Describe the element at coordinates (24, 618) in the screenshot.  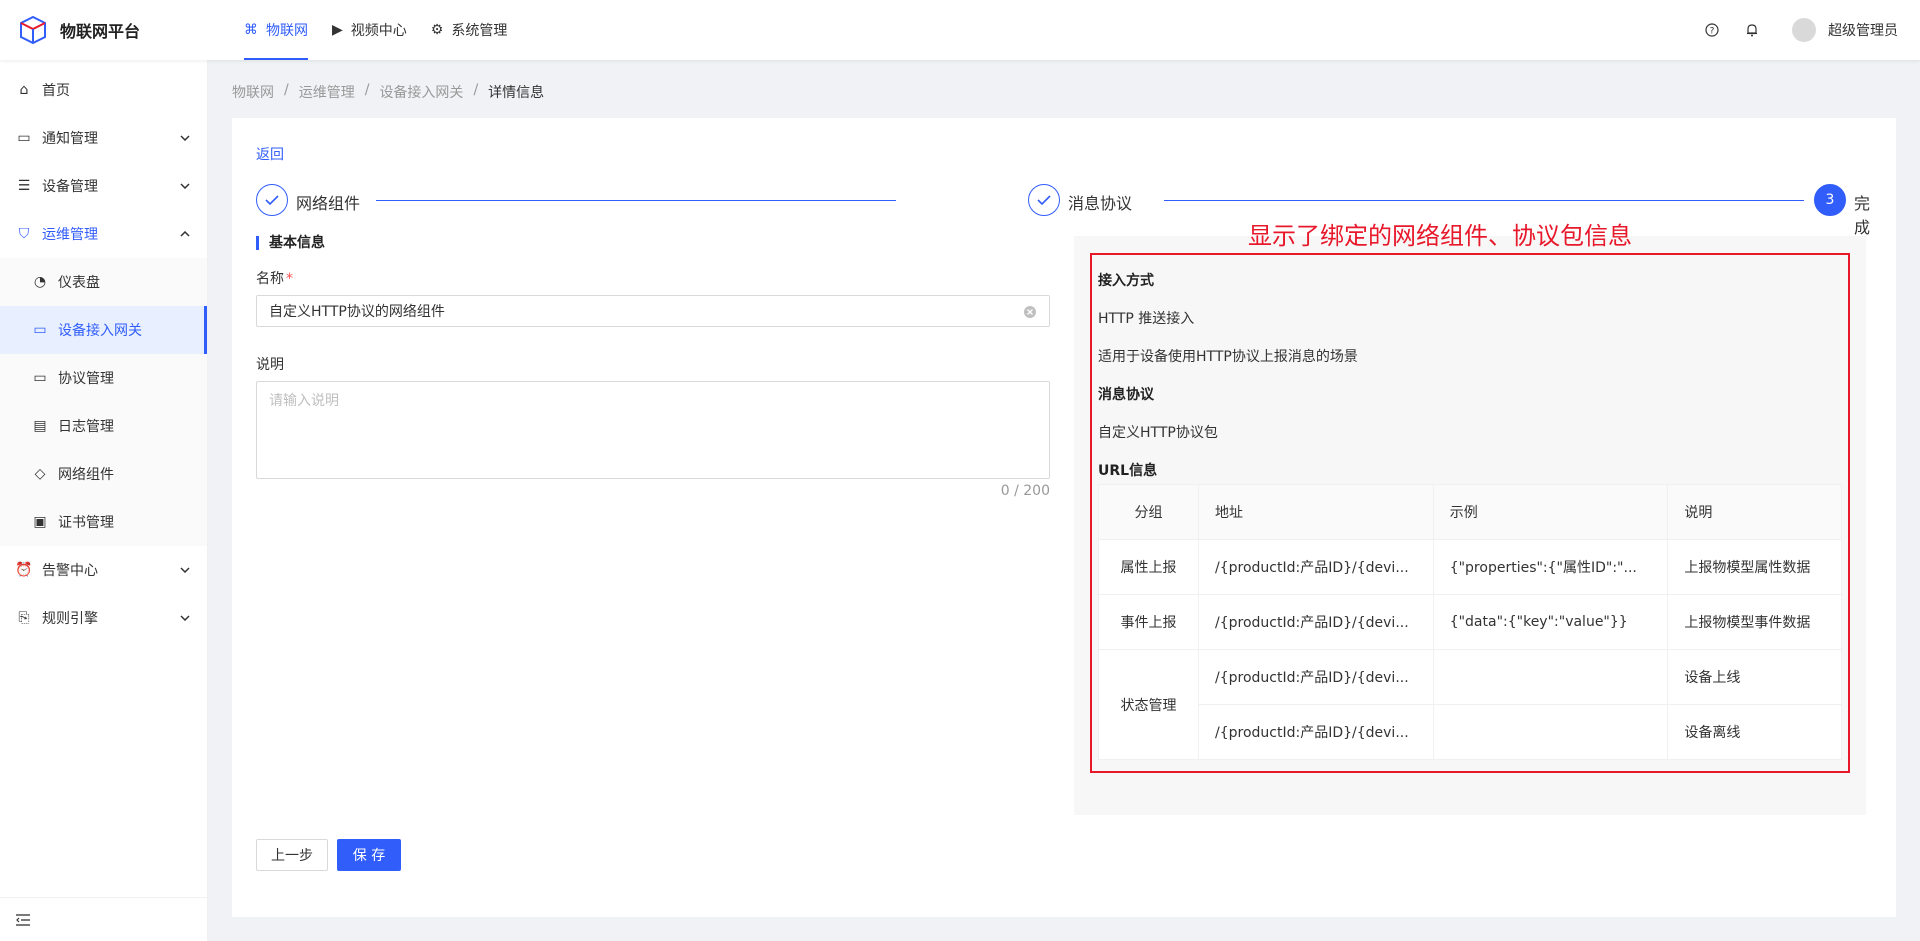
I see `rules-icon: ⎘` at that location.